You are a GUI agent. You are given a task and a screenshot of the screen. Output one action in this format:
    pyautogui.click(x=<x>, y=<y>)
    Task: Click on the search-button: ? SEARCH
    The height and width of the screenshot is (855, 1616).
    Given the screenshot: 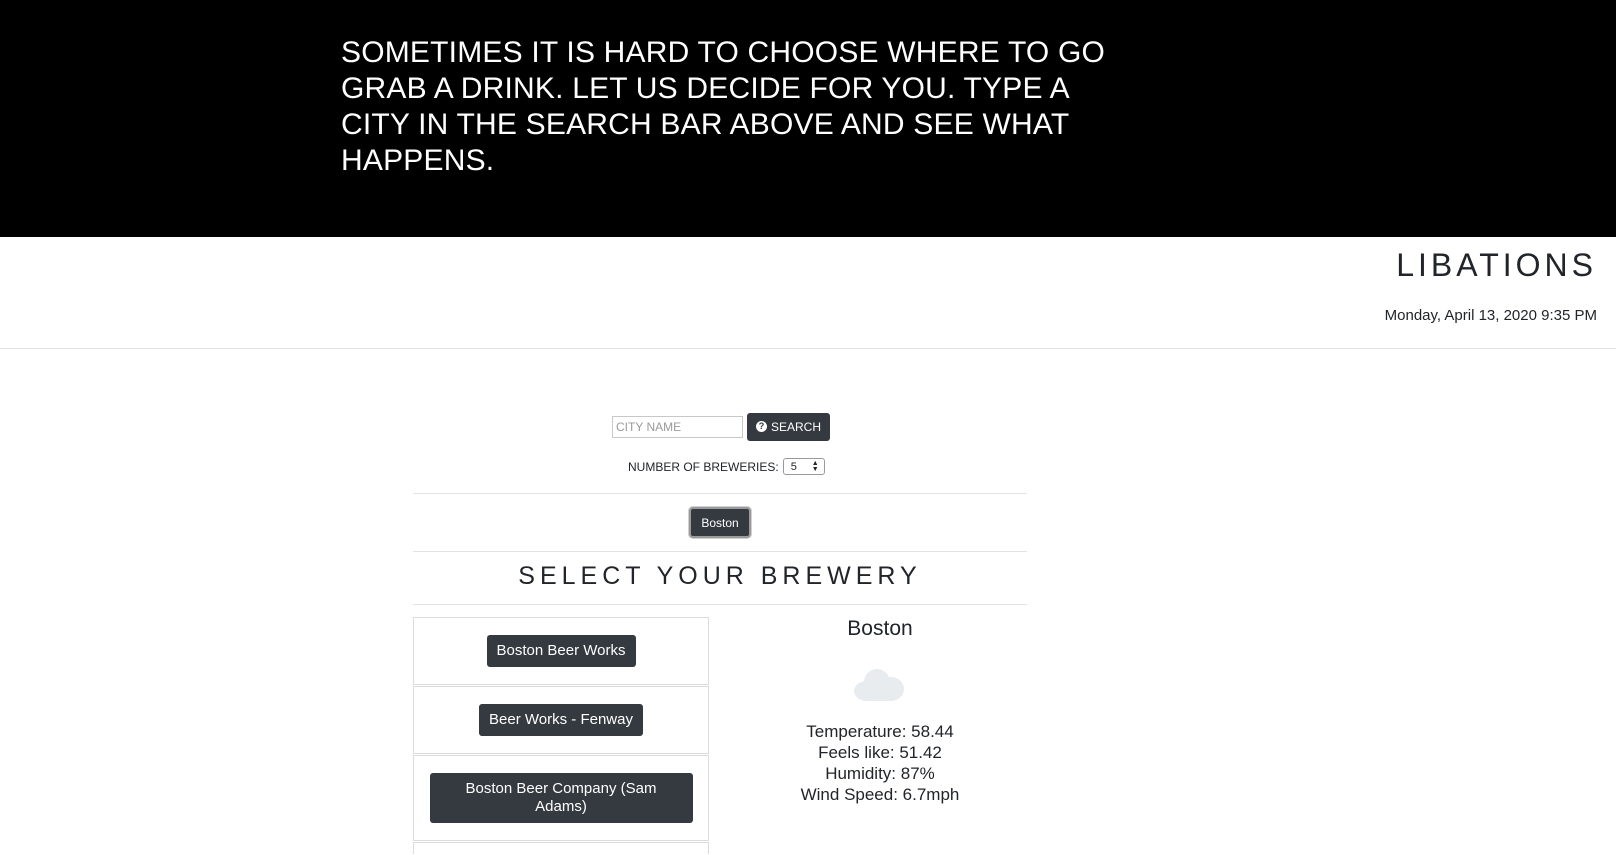 What is the action you would take?
    pyautogui.click(x=789, y=426)
    